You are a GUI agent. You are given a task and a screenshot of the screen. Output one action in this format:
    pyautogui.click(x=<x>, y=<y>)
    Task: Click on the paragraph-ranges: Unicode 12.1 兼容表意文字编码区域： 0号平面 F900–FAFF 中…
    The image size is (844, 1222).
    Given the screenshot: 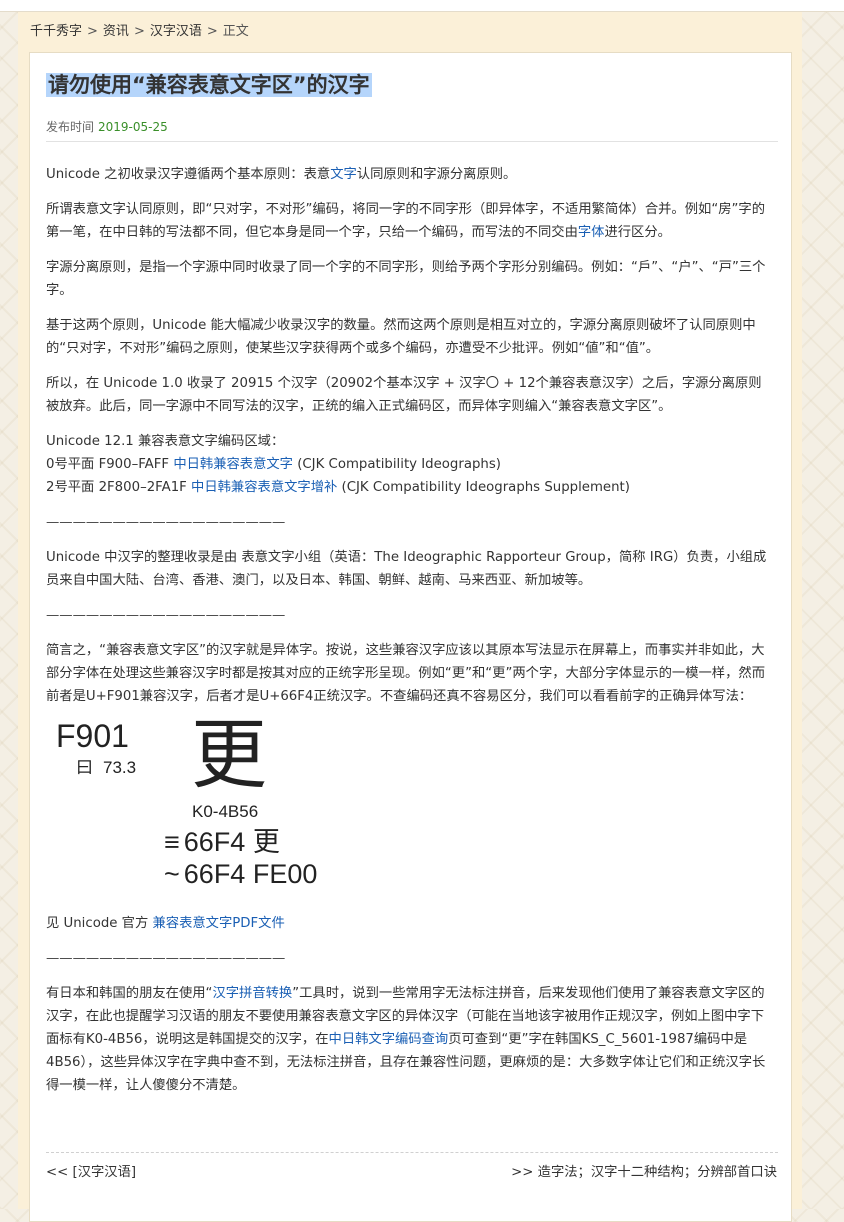 What is the action you would take?
    pyautogui.click(x=410, y=464)
    